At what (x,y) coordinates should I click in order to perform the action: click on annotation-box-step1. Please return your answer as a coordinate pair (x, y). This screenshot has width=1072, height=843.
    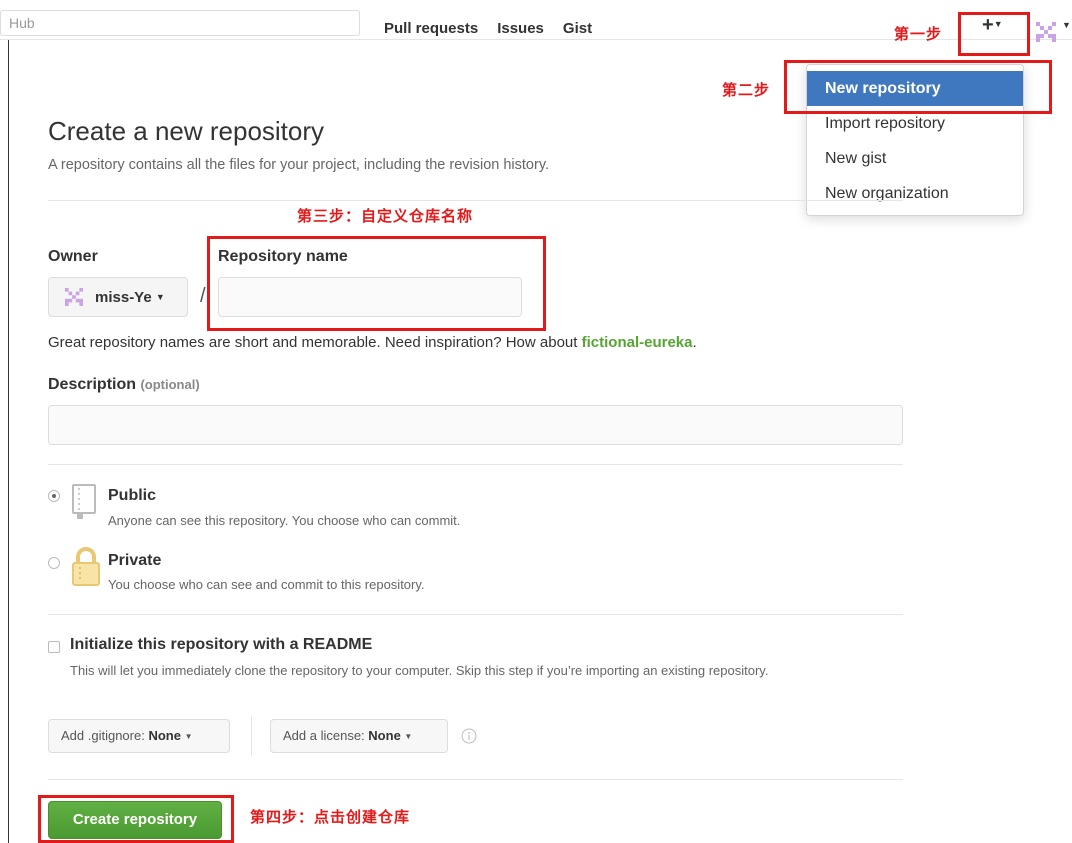
    Looking at the image, I should click on (994, 34).